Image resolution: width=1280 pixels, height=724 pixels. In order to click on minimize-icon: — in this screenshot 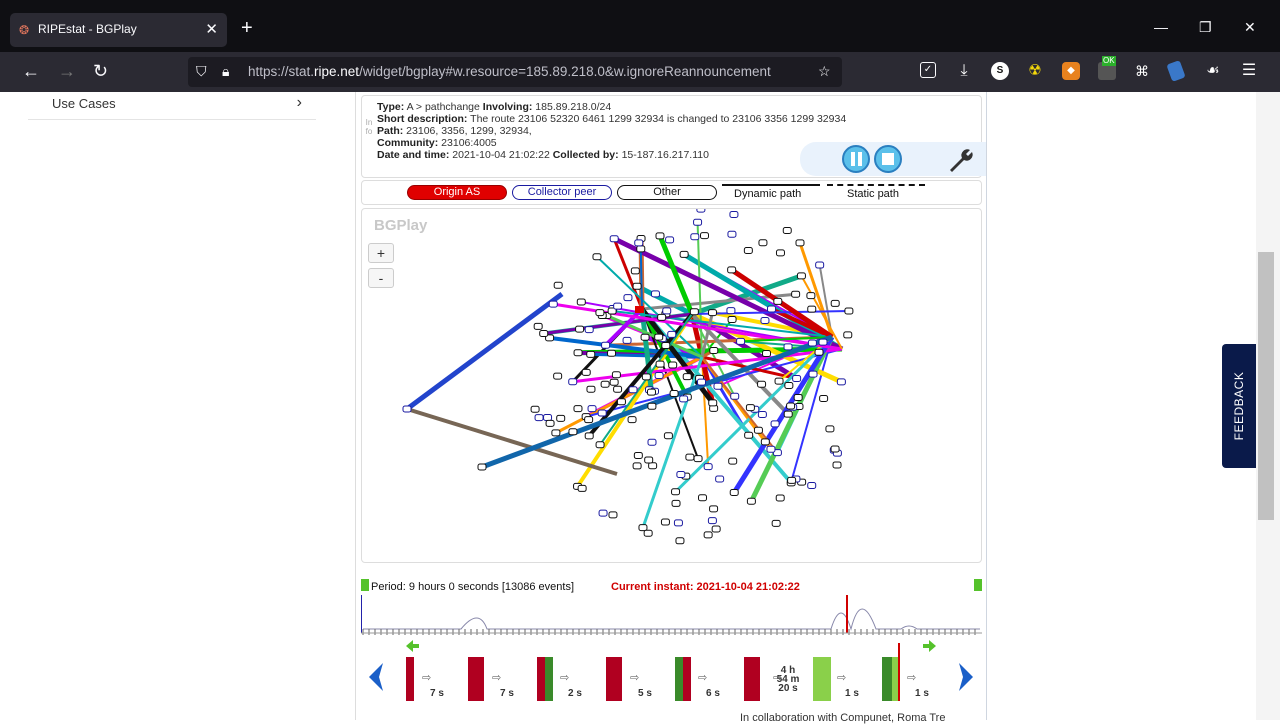, I will do `click(1161, 27)`.